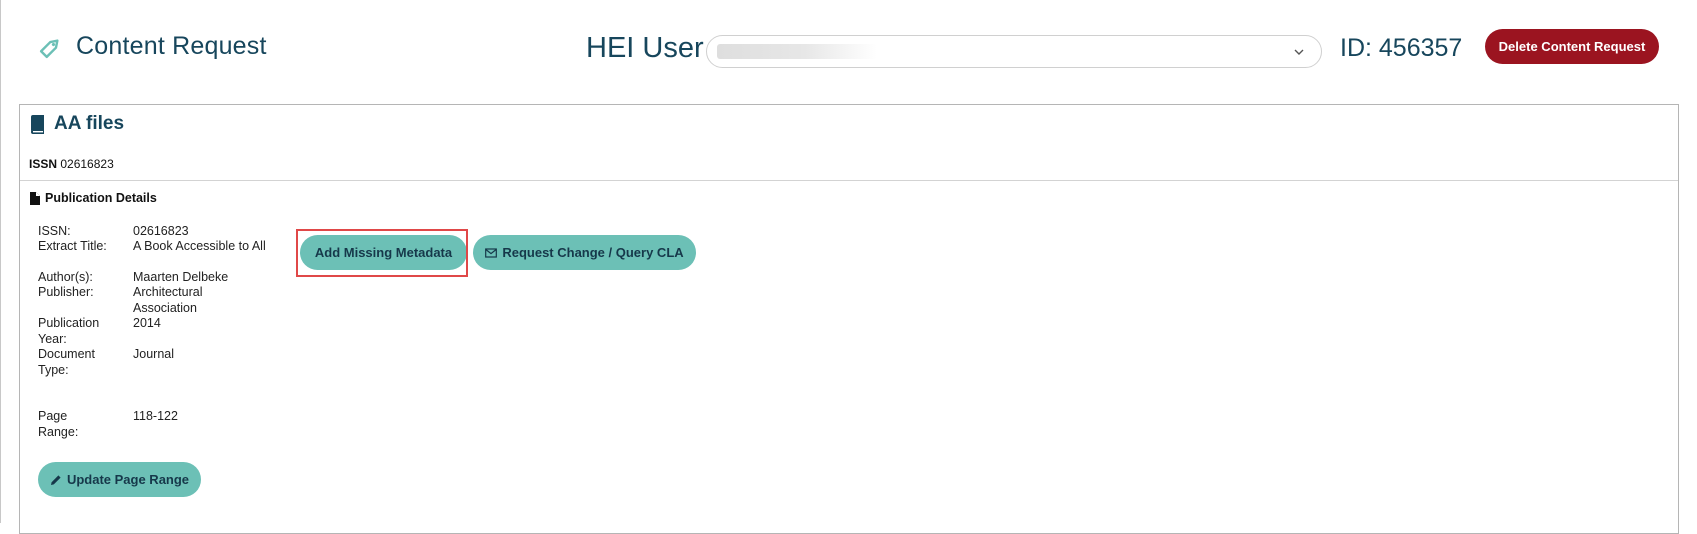 This screenshot has height=534, width=1697. I want to click on page-title: Content Request, so click(171, 46).